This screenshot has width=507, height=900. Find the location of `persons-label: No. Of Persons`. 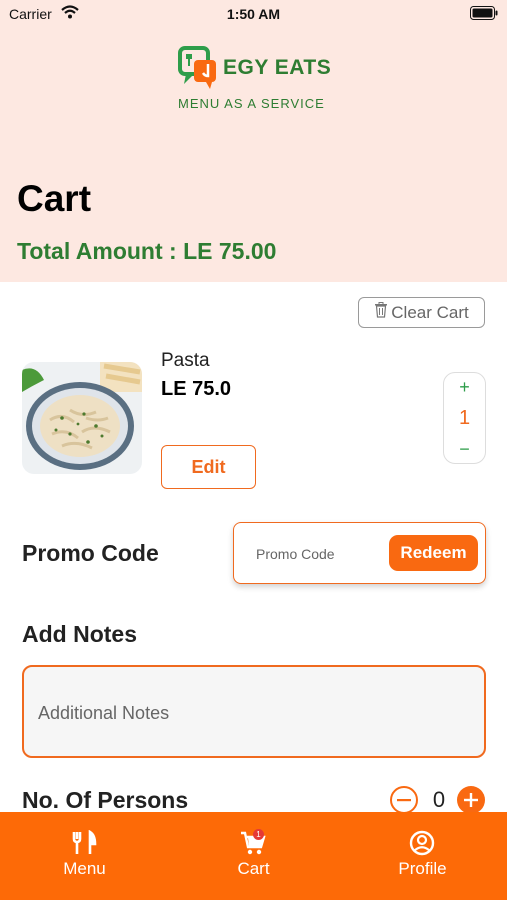

persons-label: No. Of Persons is located at coordinates (105, 800).